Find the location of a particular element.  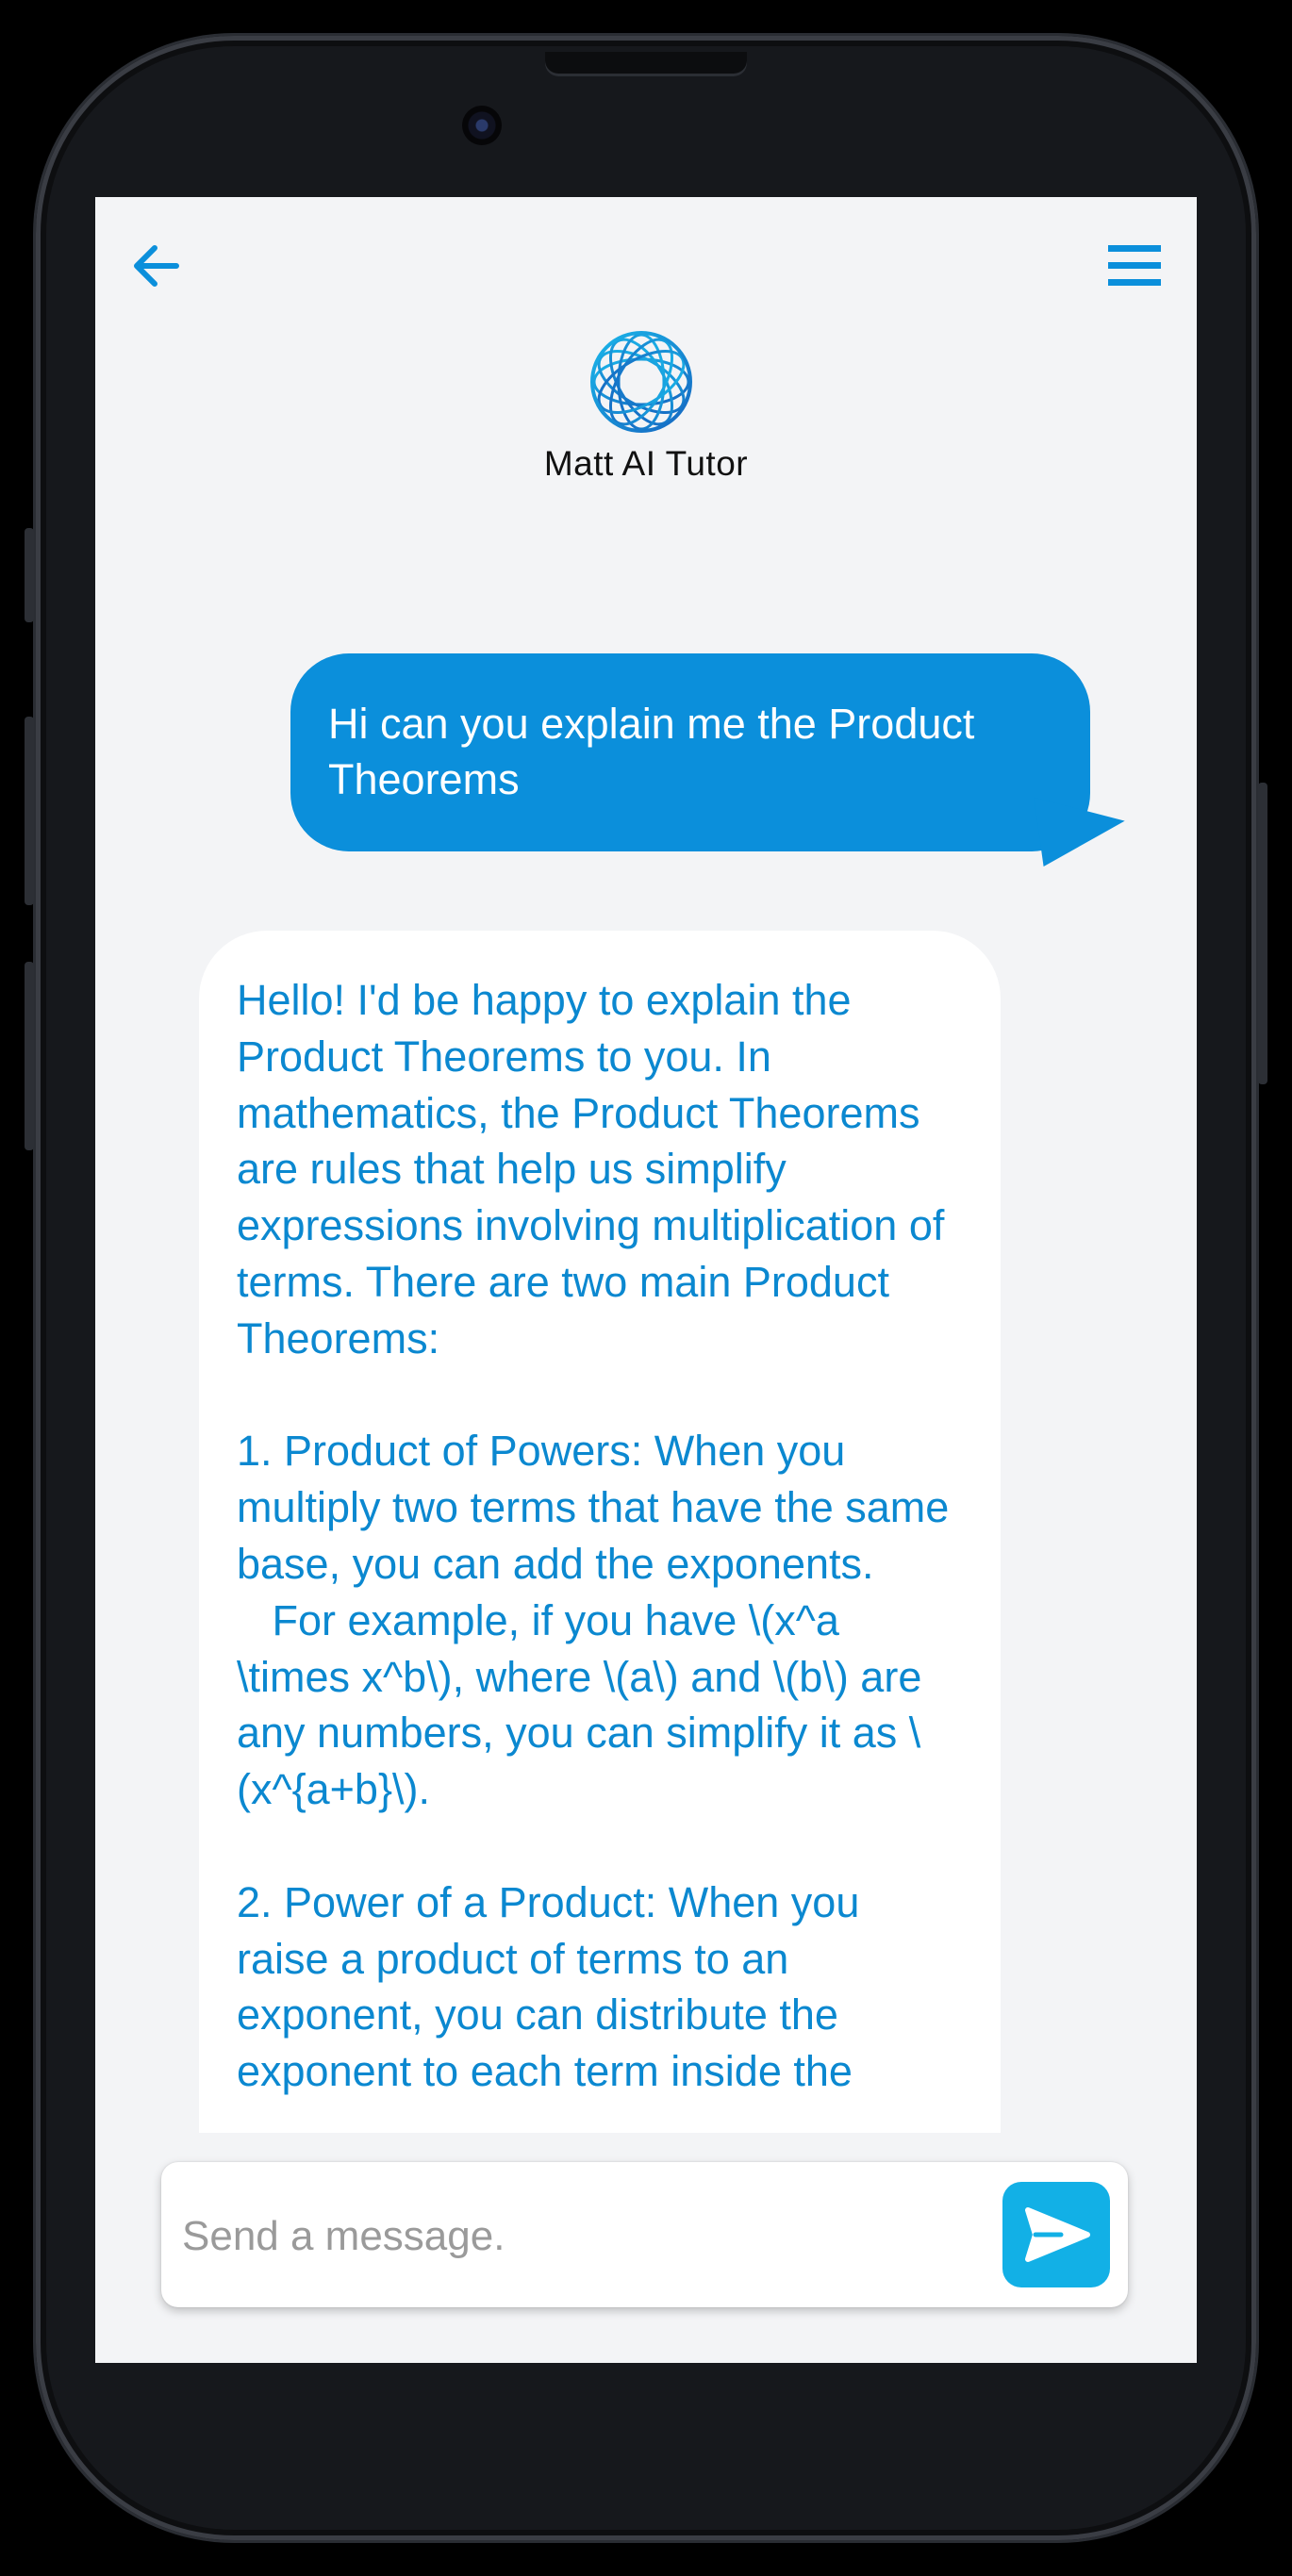

phone-camera is located at coordinates (482, 125).